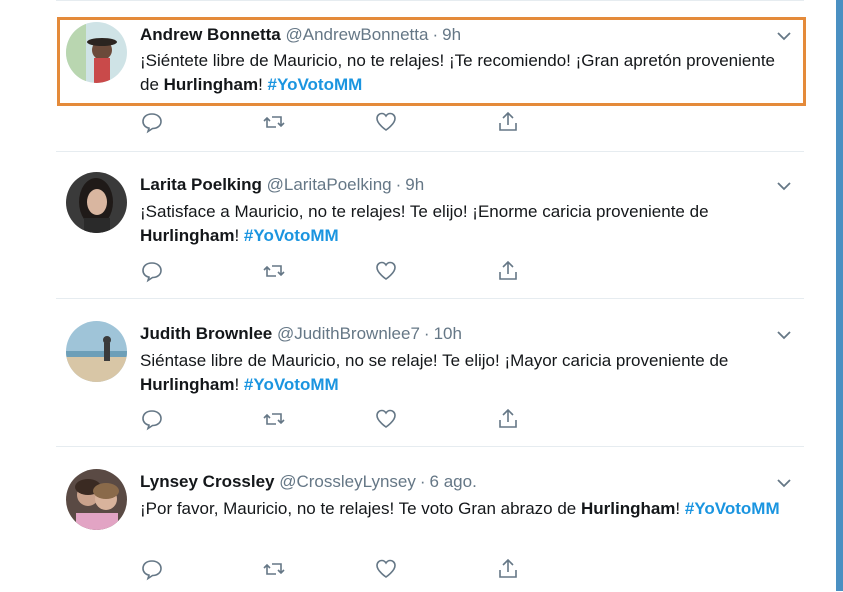 The height and width of the screenshot is (592, 843). What do you see at coordinates (207, 481) in the screenshot?
I see `author-name: Lynsey Crossley` at bounding box center [207, 481].